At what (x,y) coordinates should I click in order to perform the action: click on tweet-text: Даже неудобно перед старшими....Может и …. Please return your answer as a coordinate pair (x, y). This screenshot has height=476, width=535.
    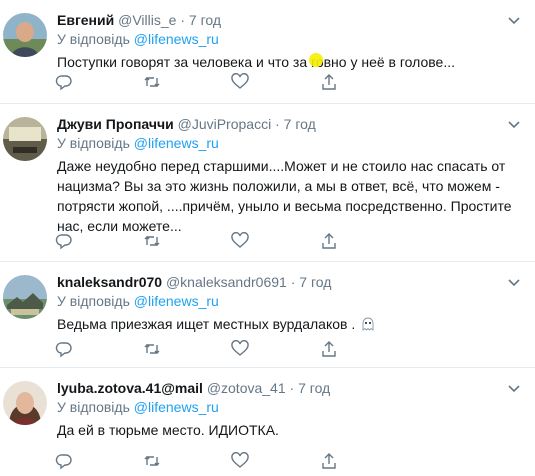
    Looking at the image, I should click on (284, 196).